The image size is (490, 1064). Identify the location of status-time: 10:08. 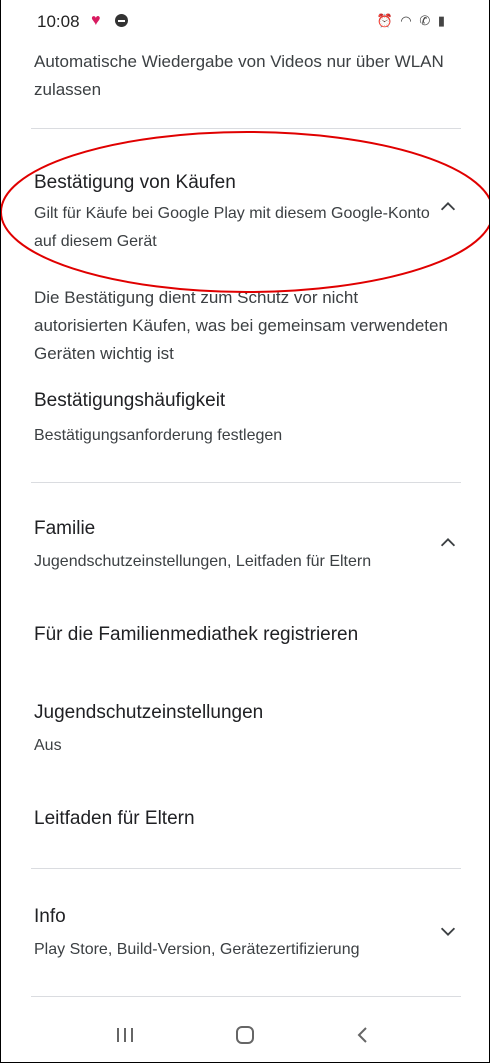
(58, 21).